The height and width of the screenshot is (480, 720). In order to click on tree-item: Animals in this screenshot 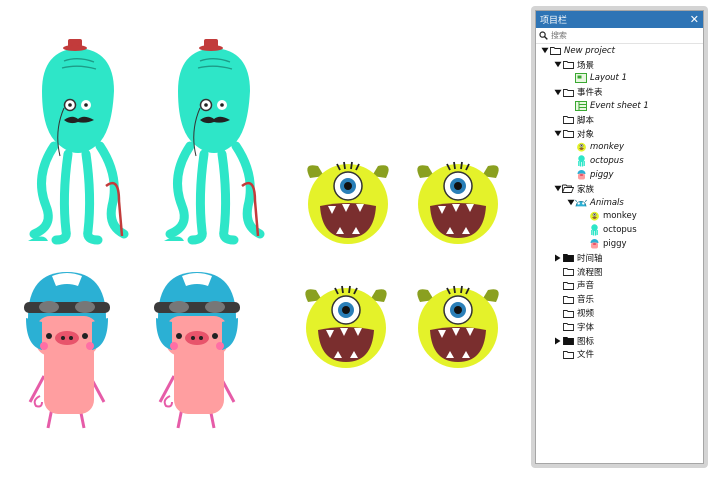, I will do `click(619, 203)`.